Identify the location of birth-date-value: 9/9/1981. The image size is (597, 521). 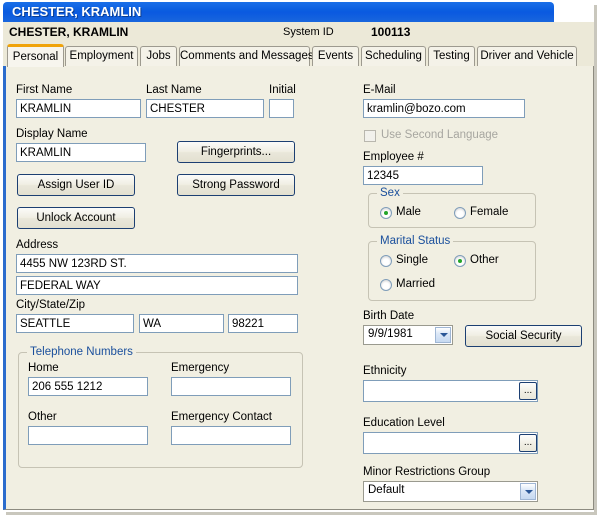
(390, 334).